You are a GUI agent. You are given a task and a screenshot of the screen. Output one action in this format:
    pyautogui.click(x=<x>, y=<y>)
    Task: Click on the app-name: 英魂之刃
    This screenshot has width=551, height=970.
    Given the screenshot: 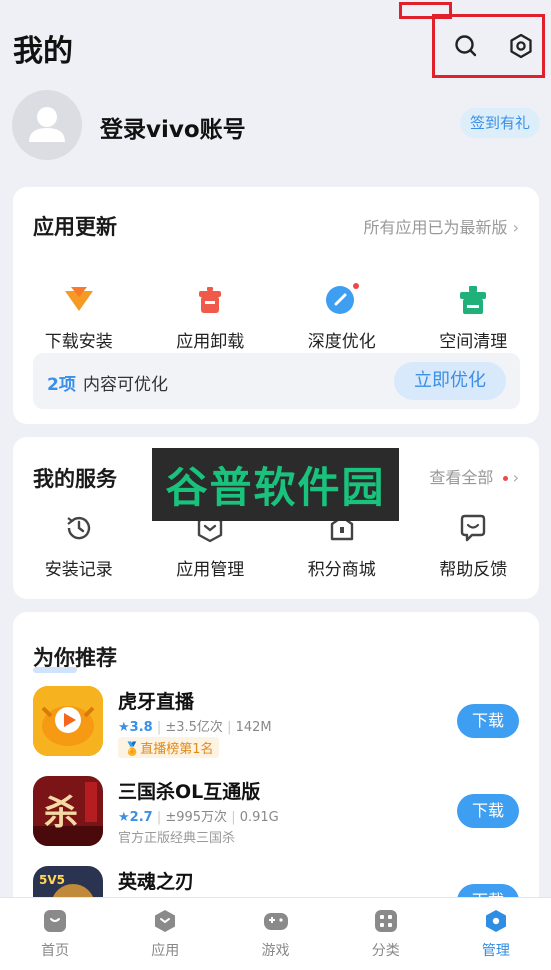 What is the action you would take?
    pyautogui.click(x=156, y=882)
    